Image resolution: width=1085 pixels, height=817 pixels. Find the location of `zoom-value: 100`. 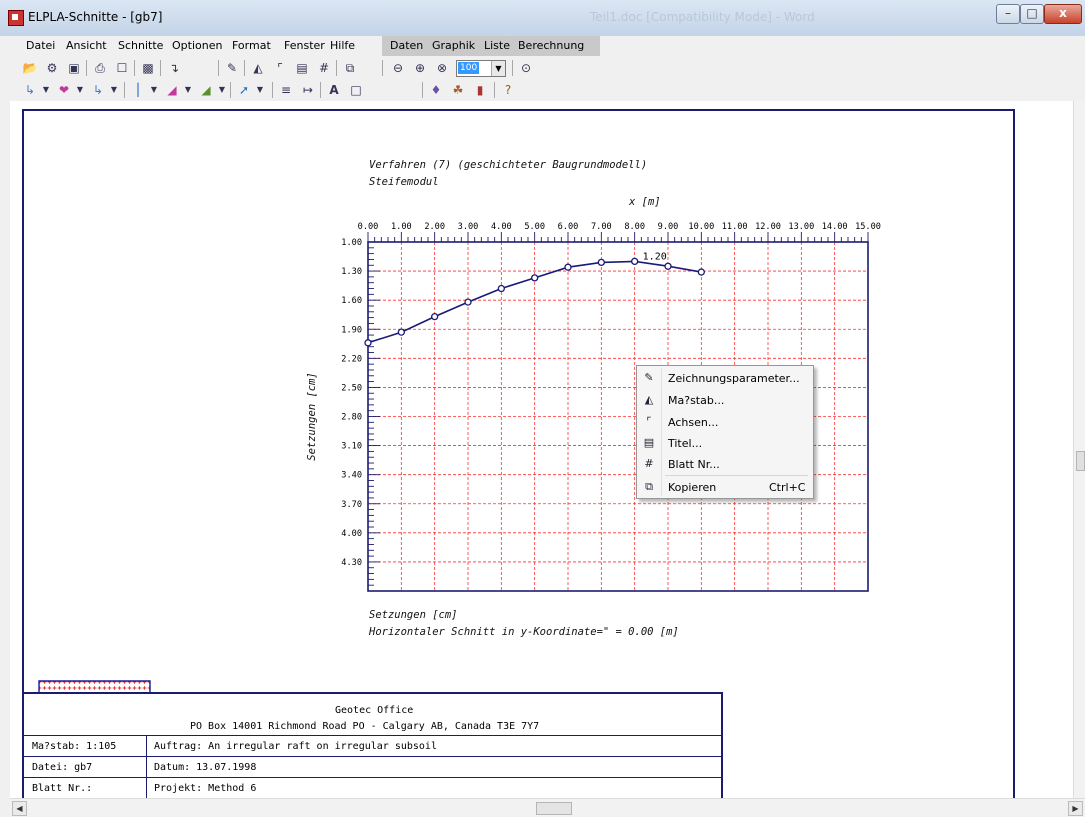

zoom-value: 100 is located at coordinates (469, 68).